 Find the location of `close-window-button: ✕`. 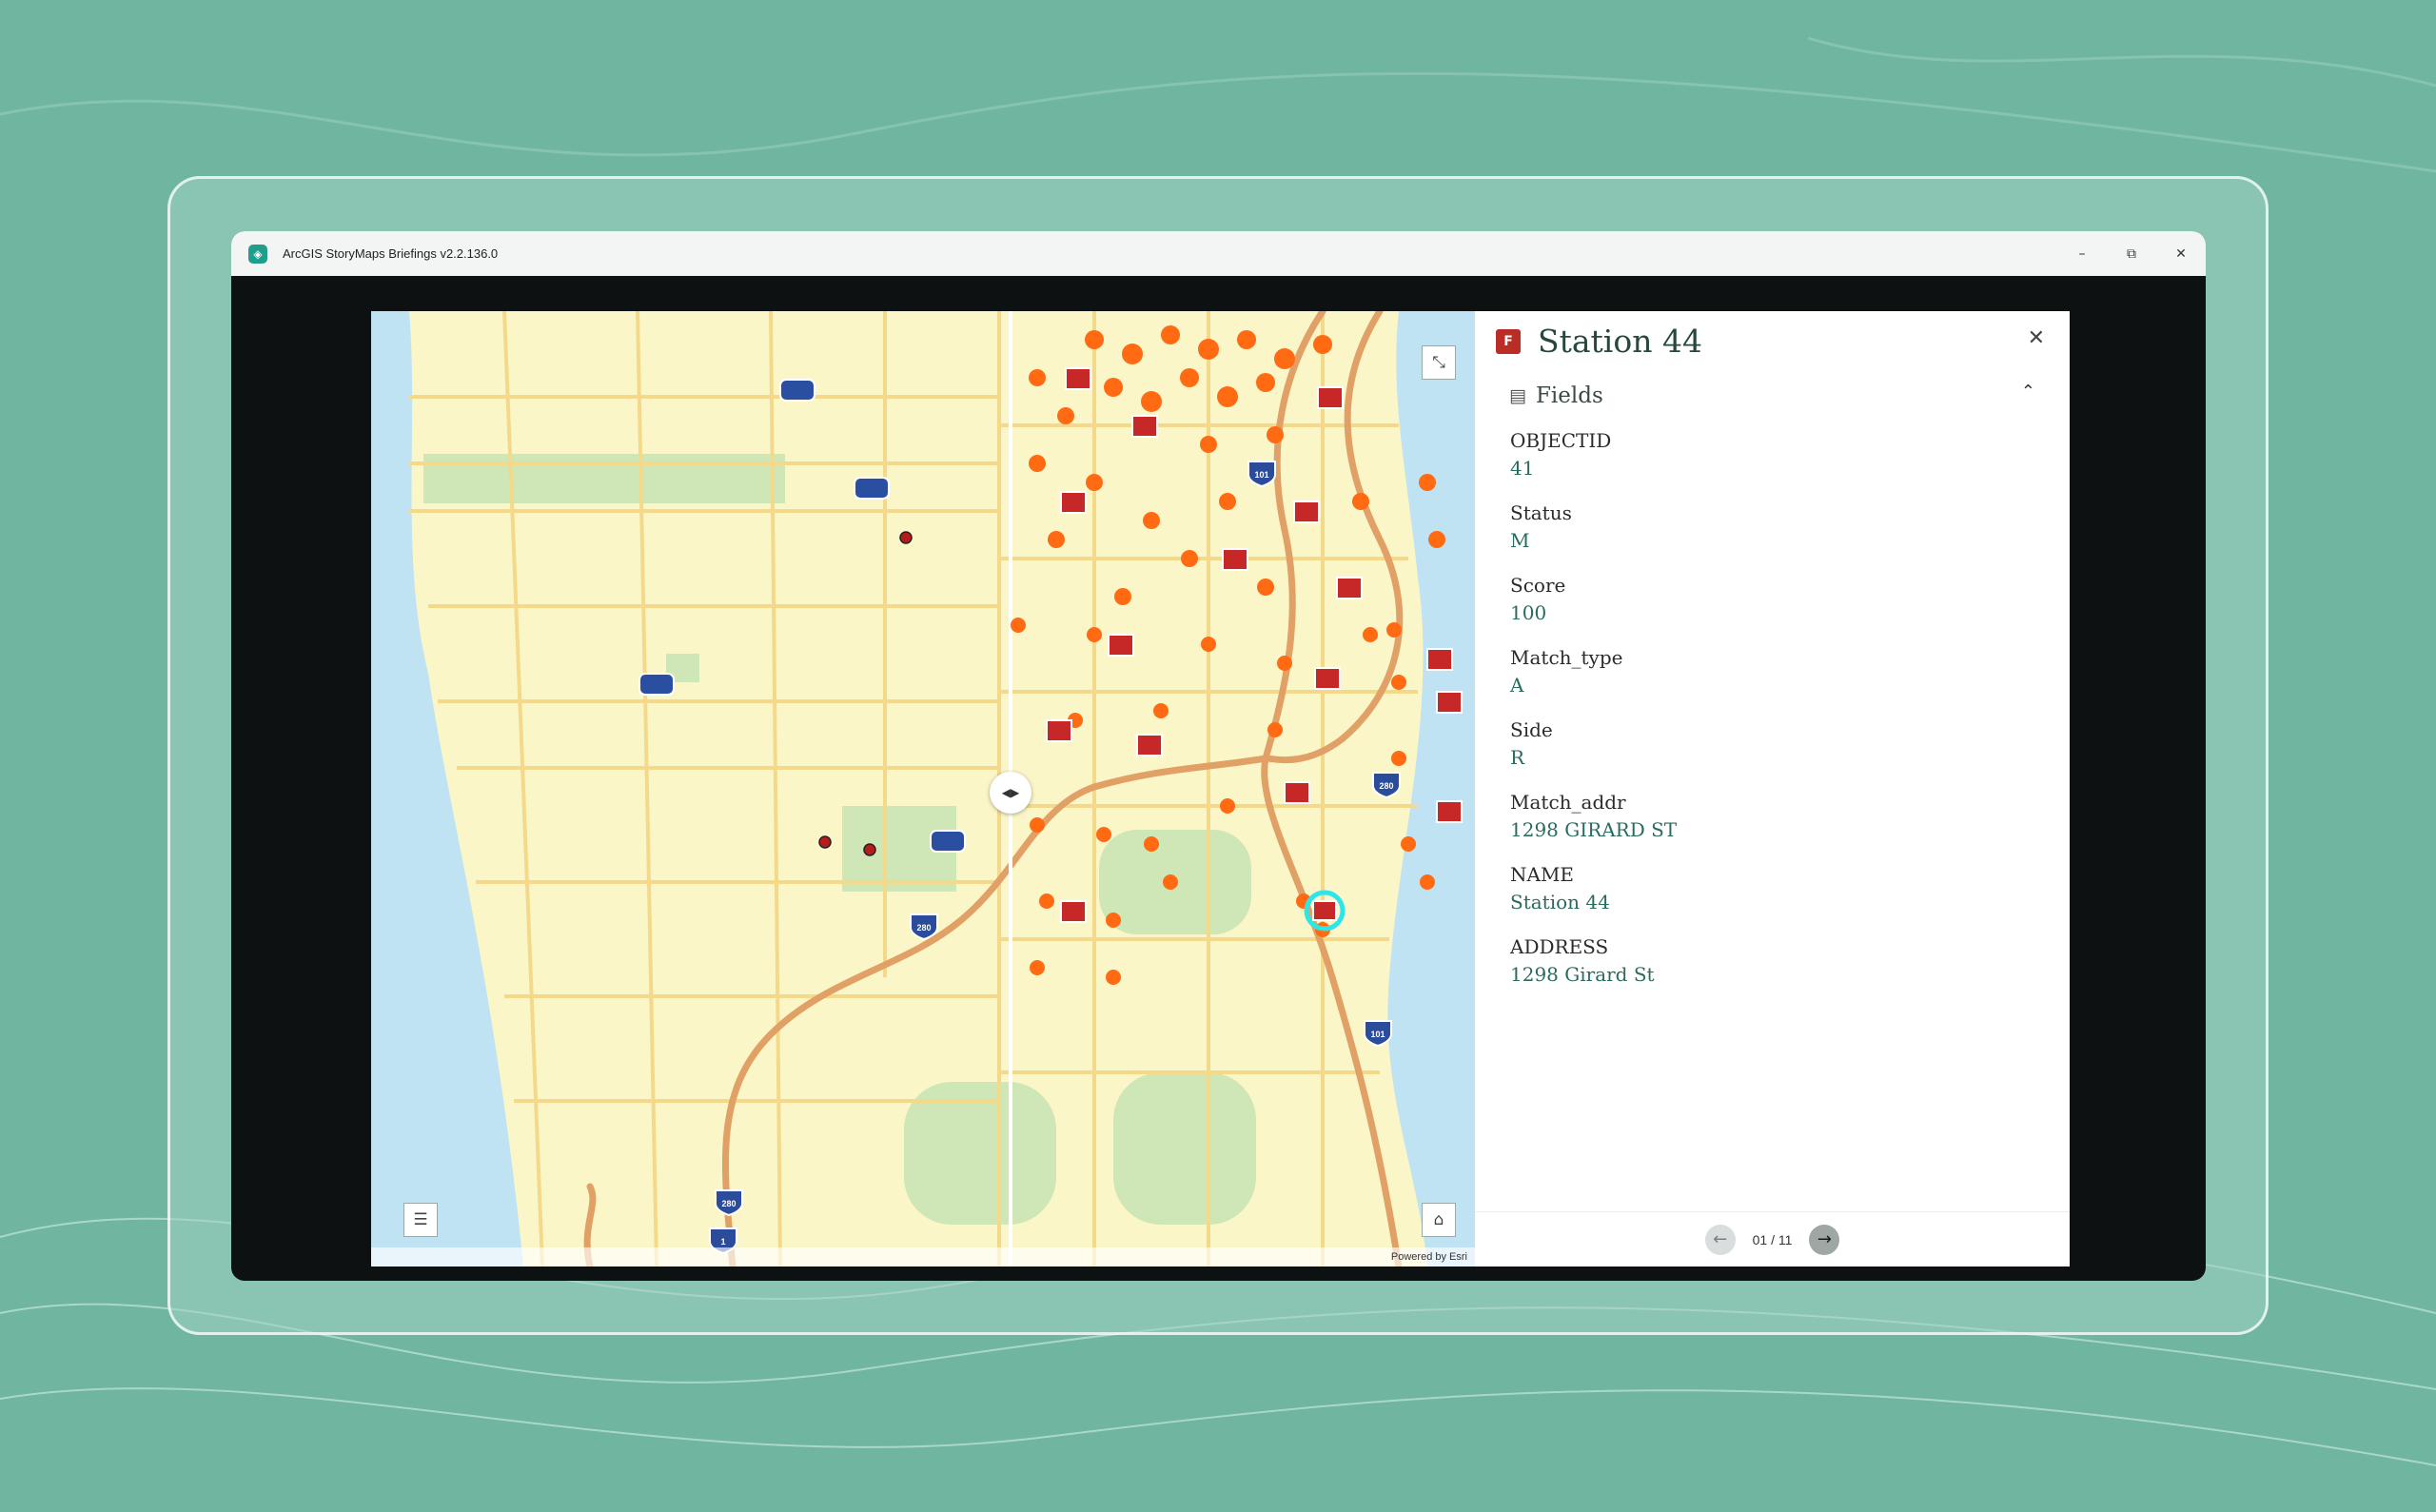

close-window-button: ✕ is located at coordinates (2181, 253).